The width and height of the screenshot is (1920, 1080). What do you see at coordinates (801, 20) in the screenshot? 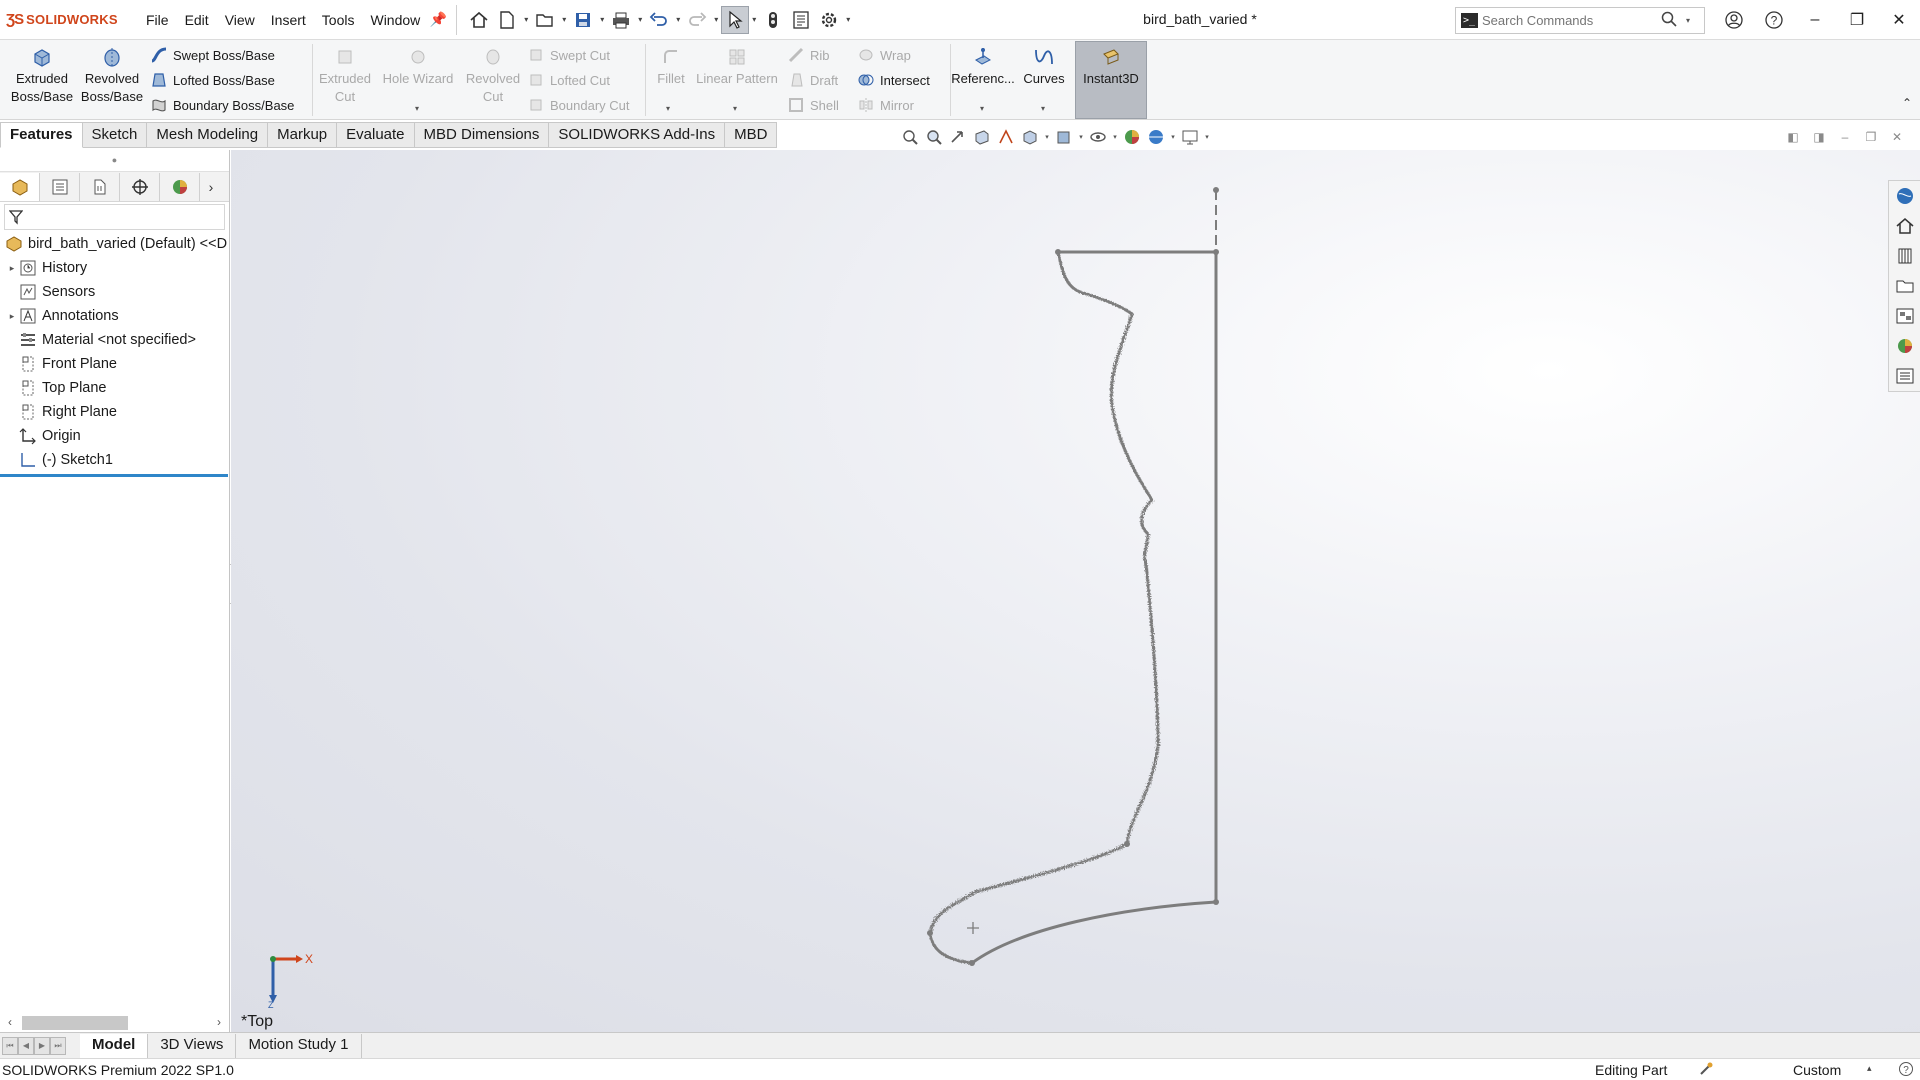
I see `file-properties-icon` at bounding box center [801, 20].